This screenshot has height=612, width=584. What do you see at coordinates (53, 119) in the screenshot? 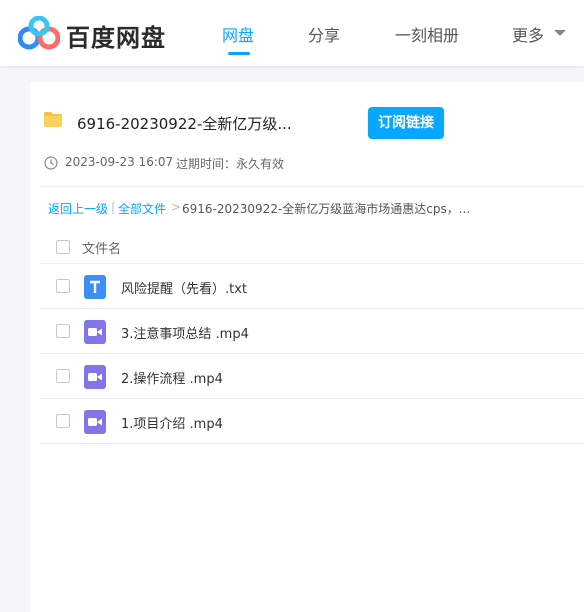
I see `folder-icon` at bounding box center [53, 119].